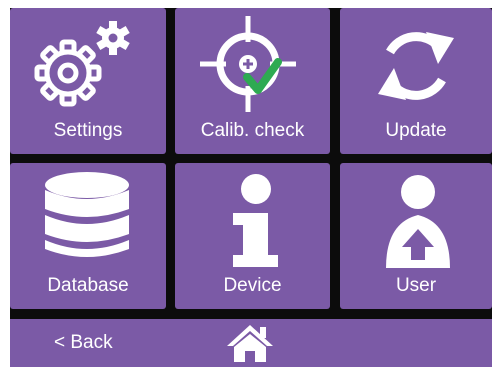  I want to click on calib-check-label: Calib. check, so click(252, 130).